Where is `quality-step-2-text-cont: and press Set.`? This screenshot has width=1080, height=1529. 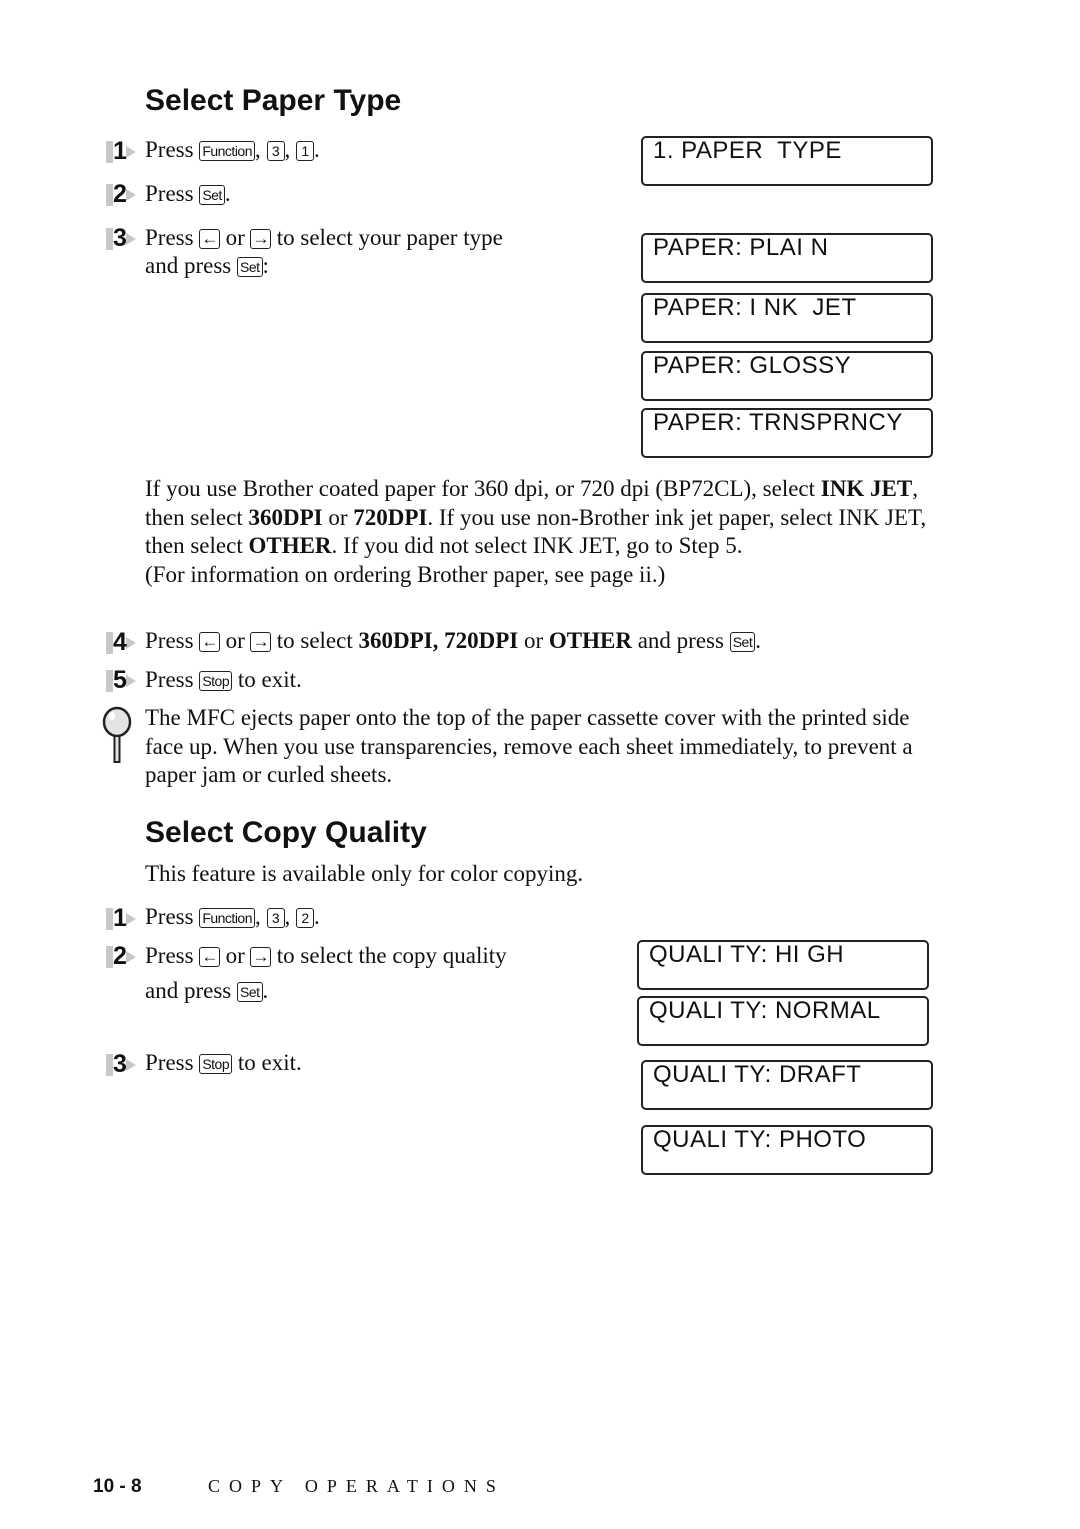
quality-step-2-text-cont: and press Set. is located at coordinates (207, 990).